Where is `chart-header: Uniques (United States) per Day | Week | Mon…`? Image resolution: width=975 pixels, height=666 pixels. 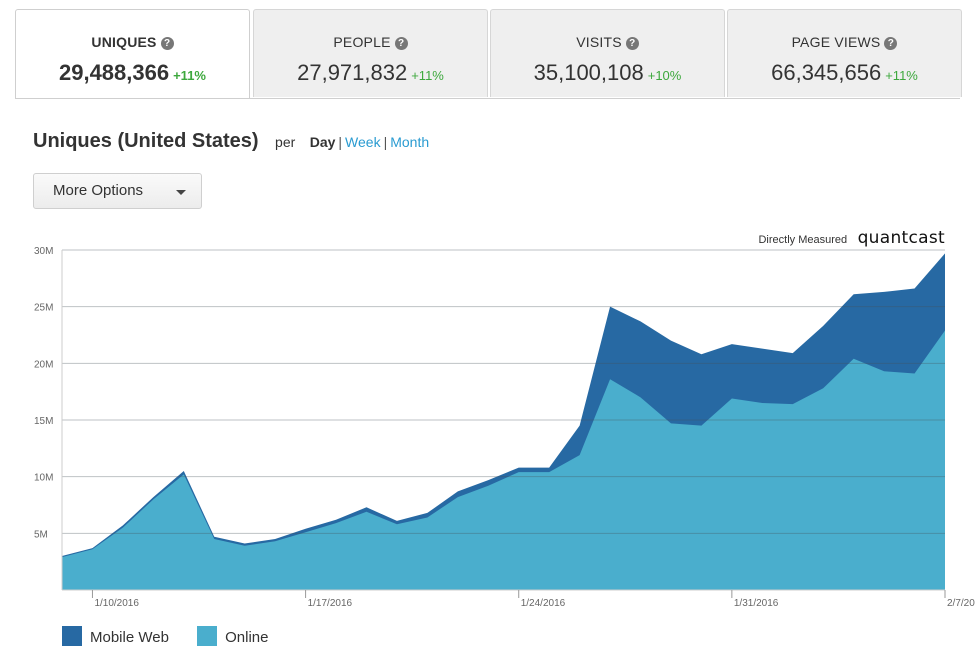
chart-header: Uniques (United States) per Day | Week | Mon… is located at coordinates (231, 141).